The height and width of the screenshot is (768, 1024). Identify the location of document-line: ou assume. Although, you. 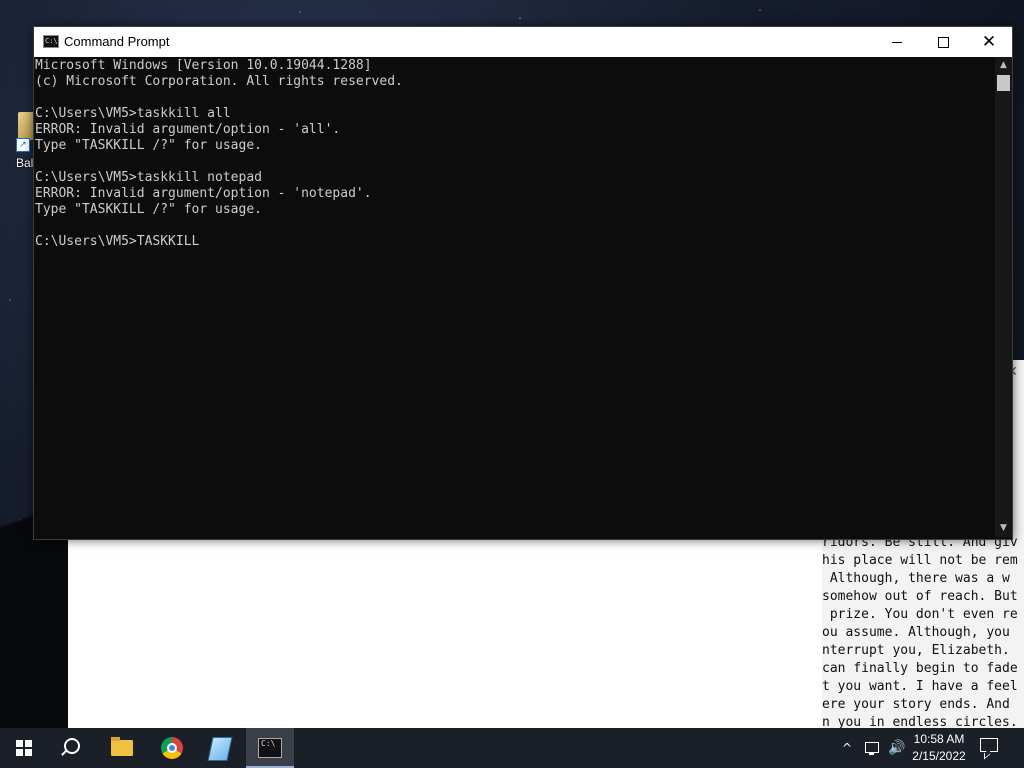
(916, 632).